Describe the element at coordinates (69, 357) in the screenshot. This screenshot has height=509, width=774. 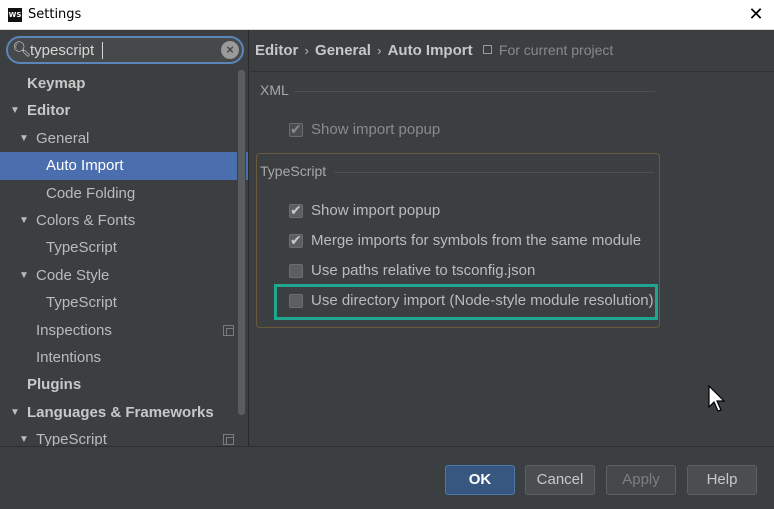
I see `sidebar-item-label: Intentions` at that location.